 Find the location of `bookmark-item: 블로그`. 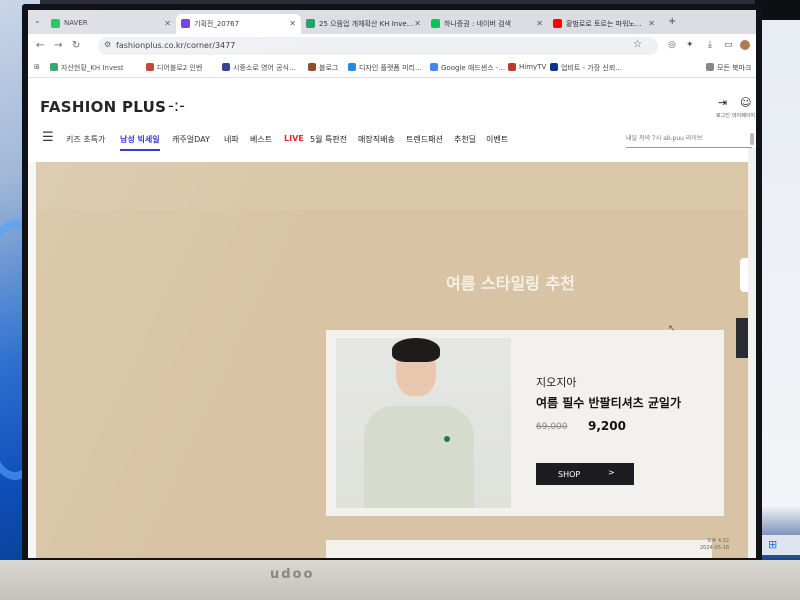

bookmark-item: 블로그 is located at coordinates (323, 68).